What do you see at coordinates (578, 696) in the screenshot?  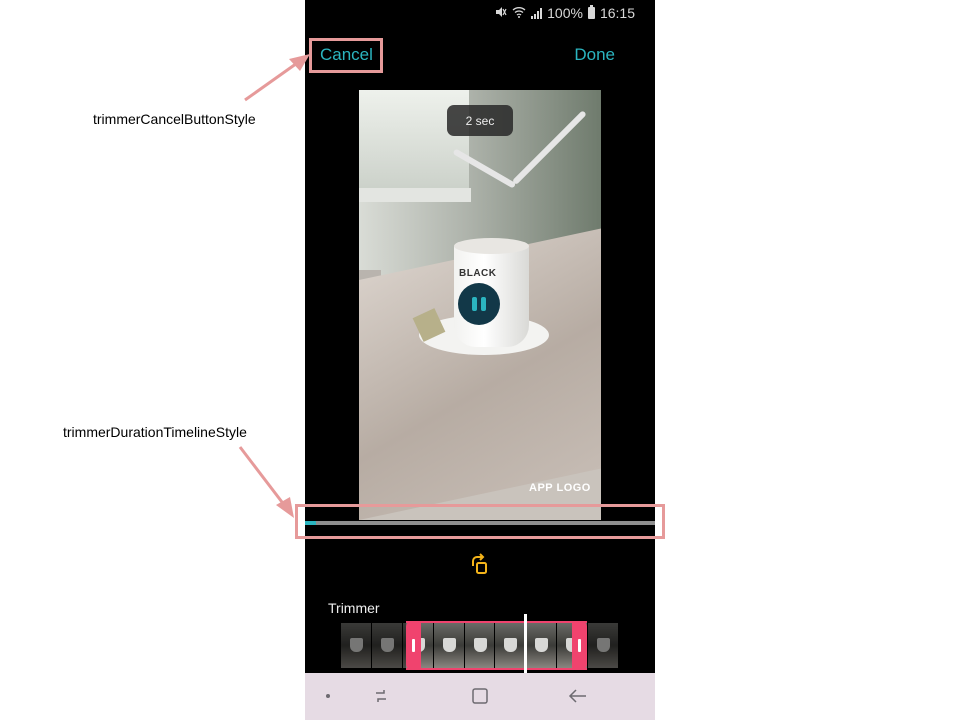 I see `back-icon` at bounding box center [578, 696].